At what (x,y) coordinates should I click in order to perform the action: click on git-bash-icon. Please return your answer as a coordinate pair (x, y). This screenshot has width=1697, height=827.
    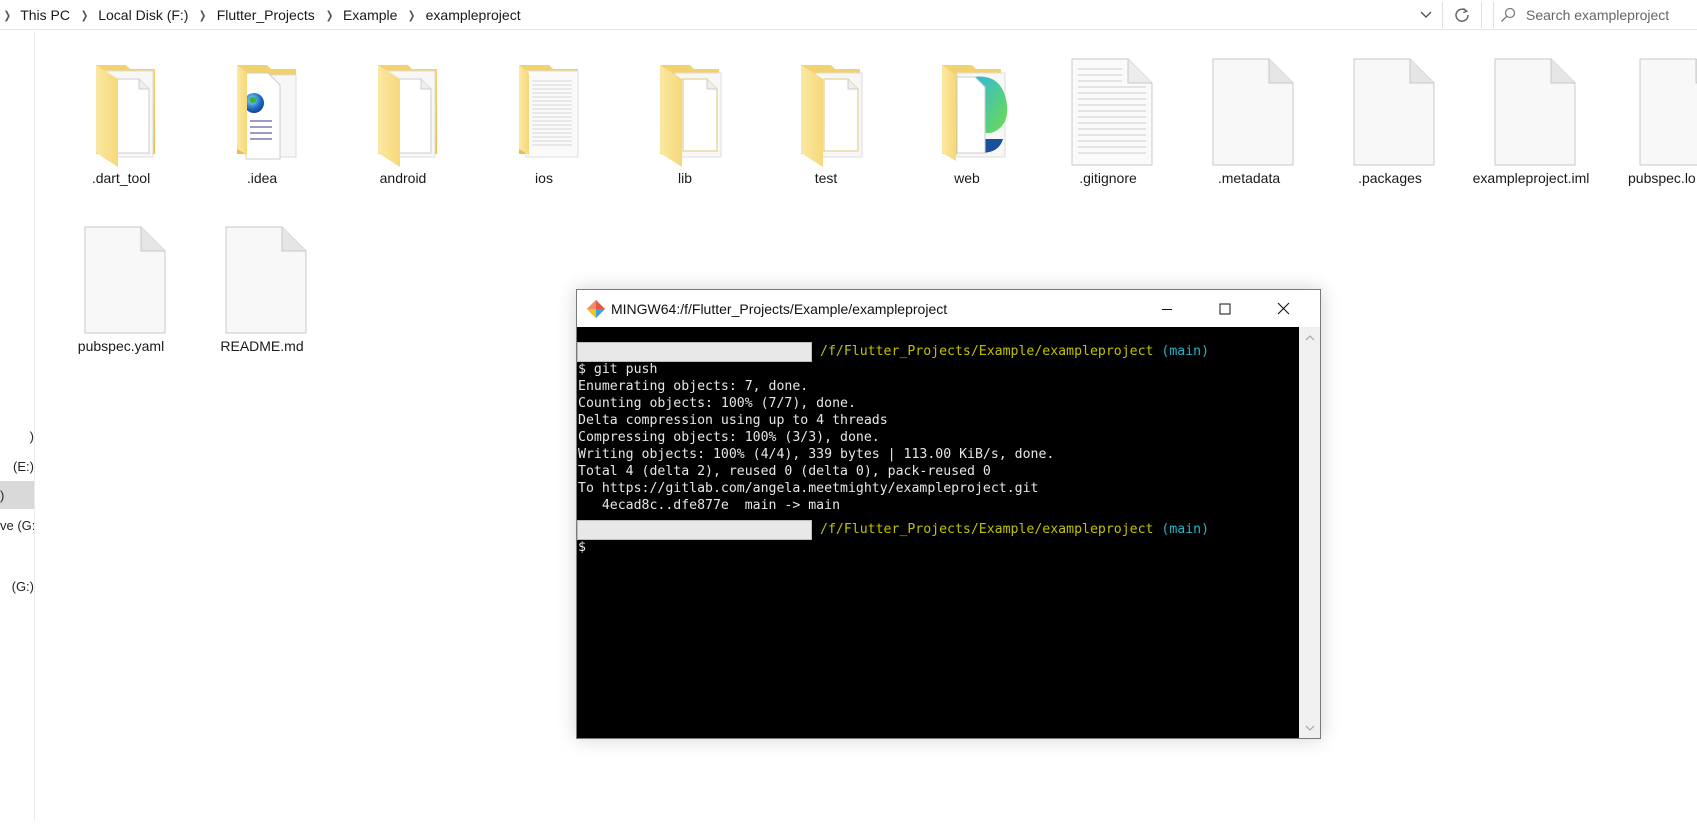
    Looking at the image, I should click on (596, 308).